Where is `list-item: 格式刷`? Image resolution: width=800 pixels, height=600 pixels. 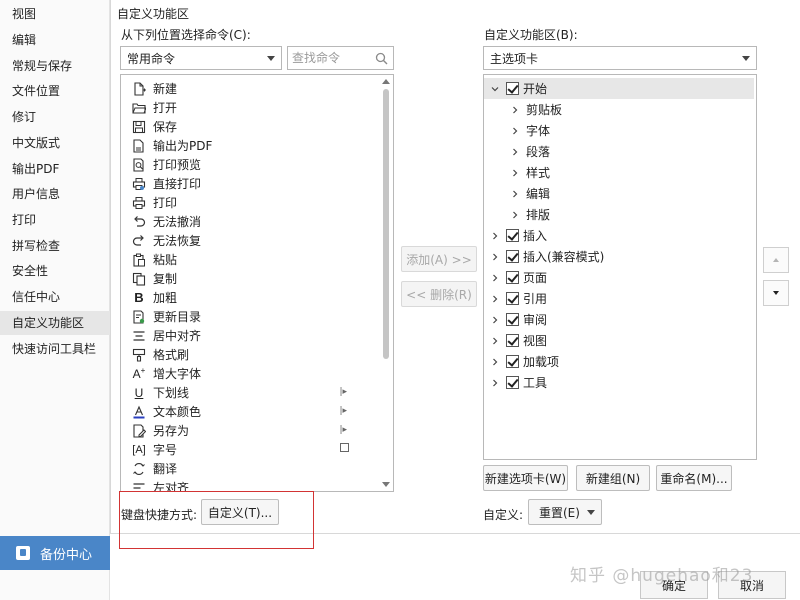
list-item: 格式刷 is located at coordinates (244, 354).